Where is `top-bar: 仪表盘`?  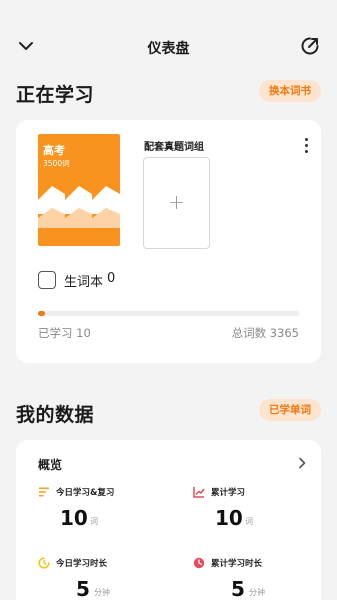
top-bar: 仪表盘 is located at coordinates (168, 47).